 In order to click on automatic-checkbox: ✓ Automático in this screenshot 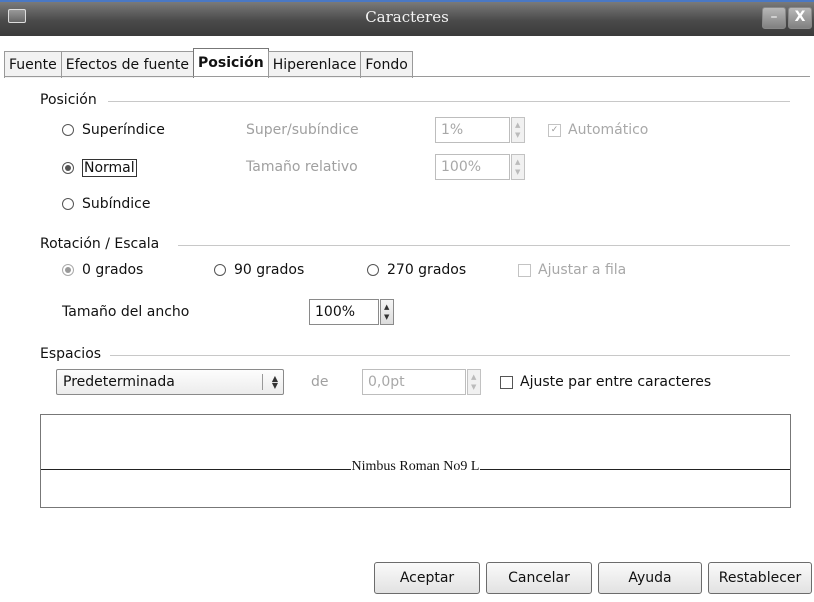, I will do `click(598, 130)`.